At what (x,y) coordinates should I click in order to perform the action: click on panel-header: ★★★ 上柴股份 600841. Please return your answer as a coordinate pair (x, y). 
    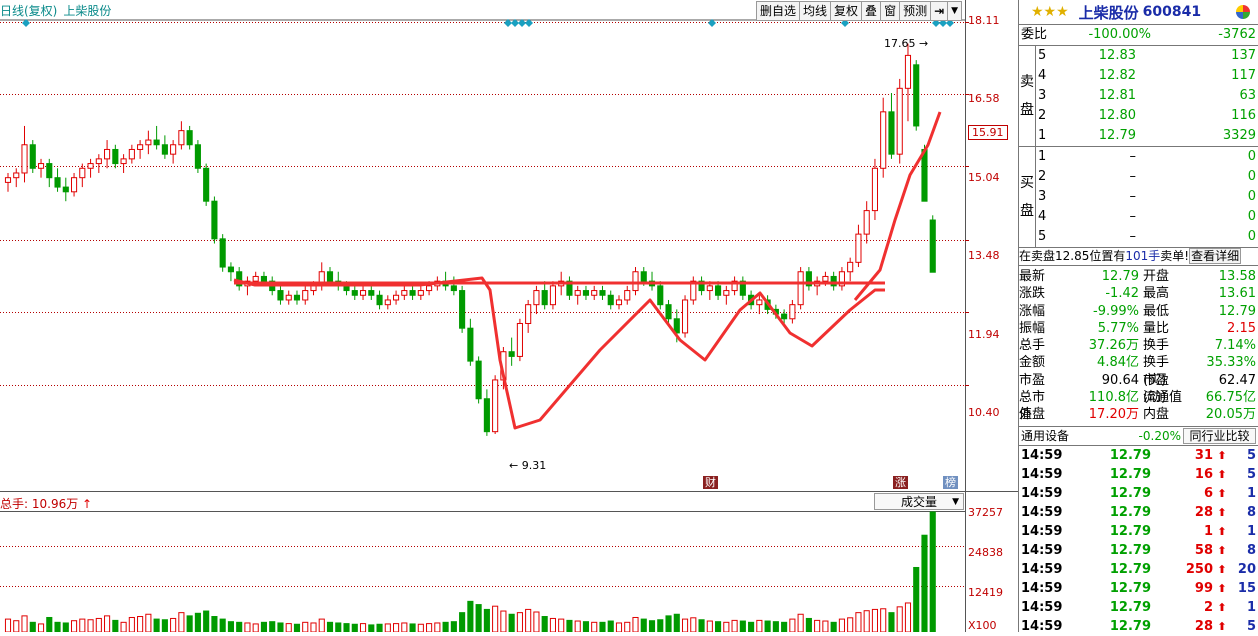
    Looking at the image, I should click on (1138, 12).